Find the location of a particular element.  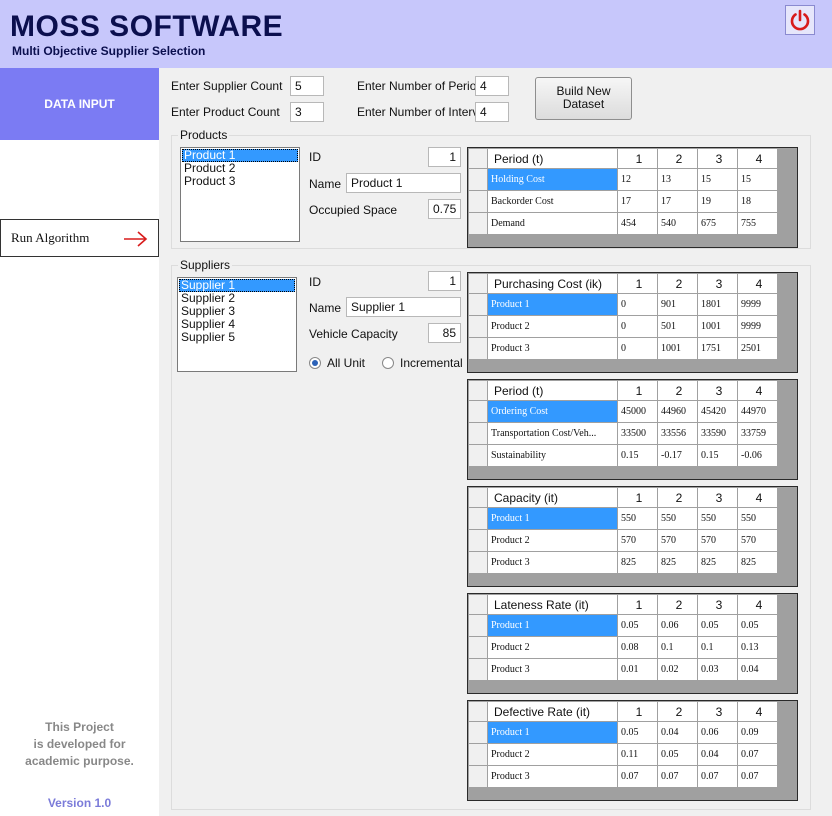

table-cell: 18 is located at coordinates (757, 201).